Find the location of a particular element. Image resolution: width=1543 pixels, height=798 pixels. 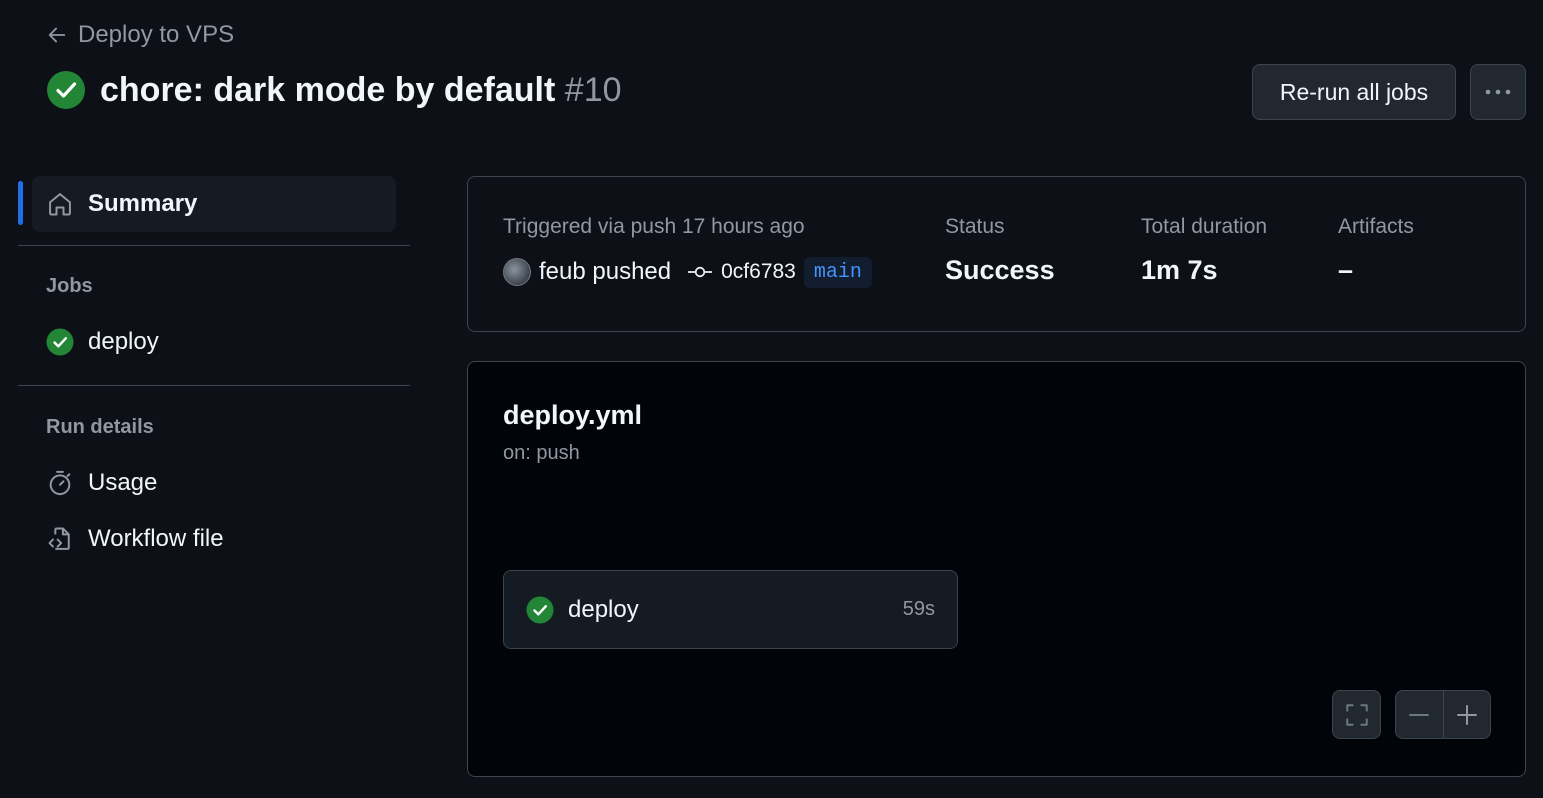

sidebar-item-label: Usage is located at coordinates (123, 482).